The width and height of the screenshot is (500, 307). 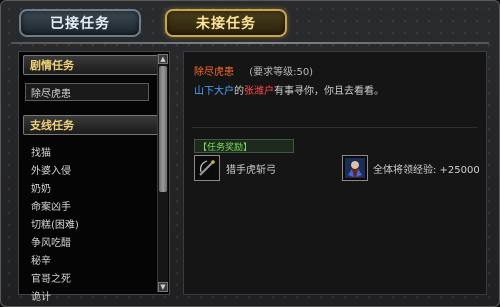 What do you see at coordinates (91, 280) in the screenshot?
I see `branch-quest-item: 官哥之死` at bounding box center [91, 280].